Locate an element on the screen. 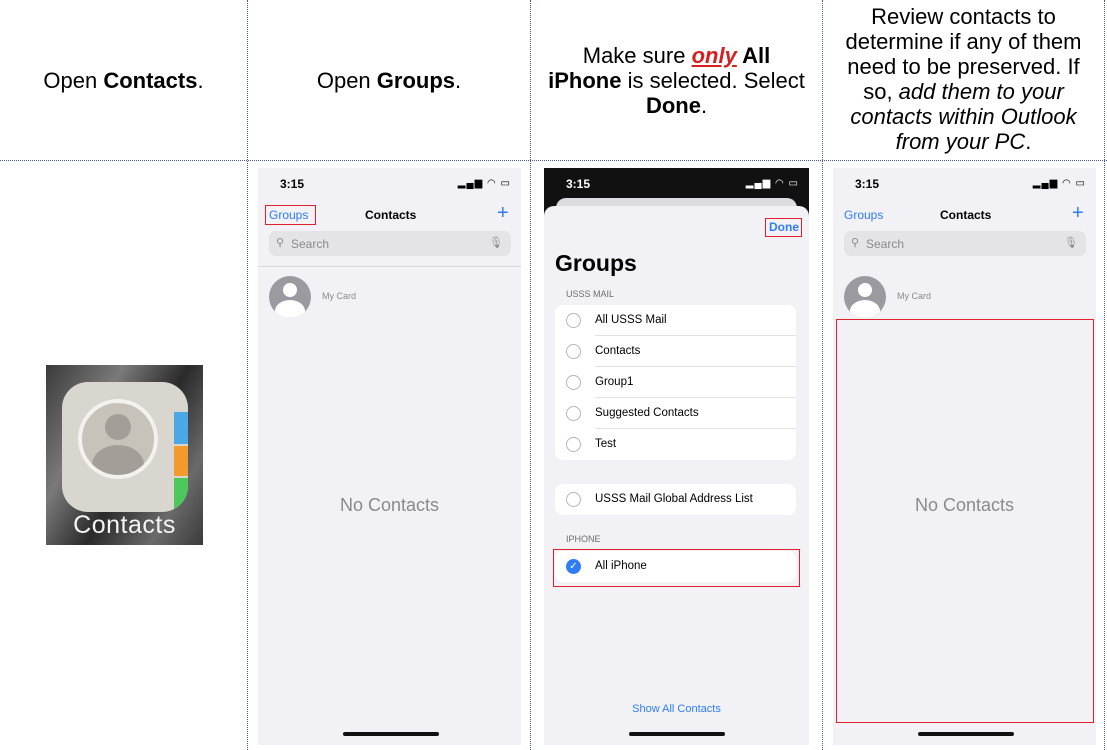 This screenshot has height=750, width=1107. group-label: Contacts is located at coordinates (618, 351).